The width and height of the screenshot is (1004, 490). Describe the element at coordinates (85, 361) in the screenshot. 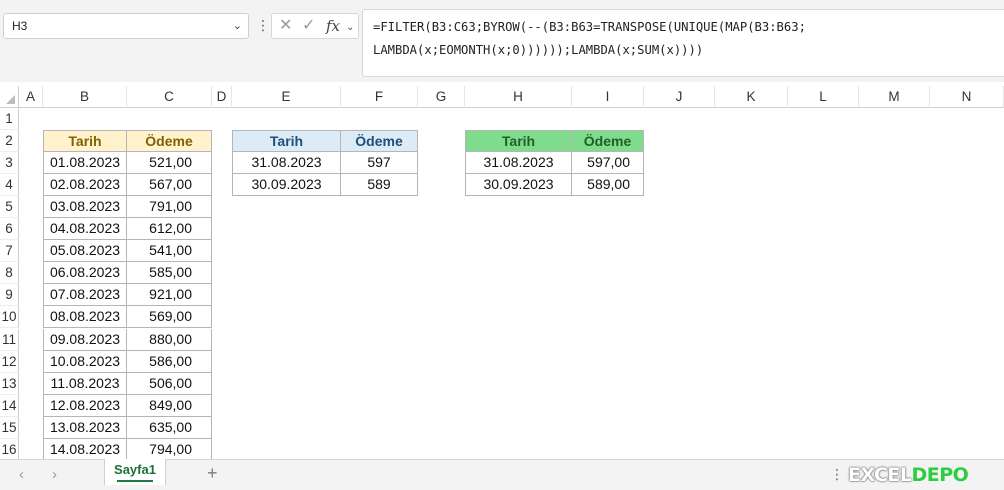

I see `source-table-cell: 10.08.2023` at that location.